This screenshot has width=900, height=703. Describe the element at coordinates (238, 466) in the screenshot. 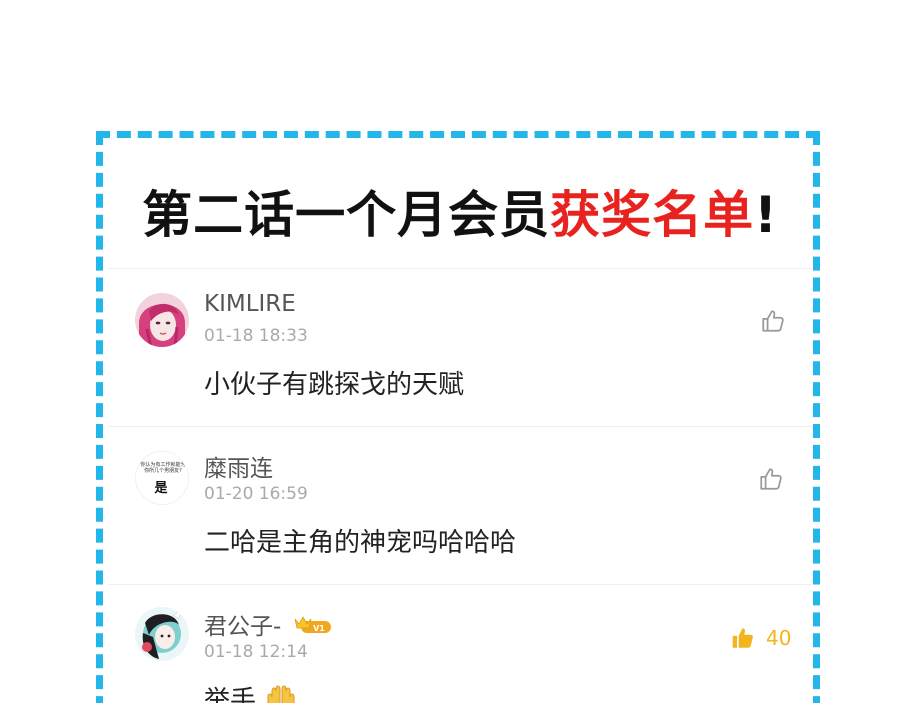

I see `username: 糜雨连` at that location.